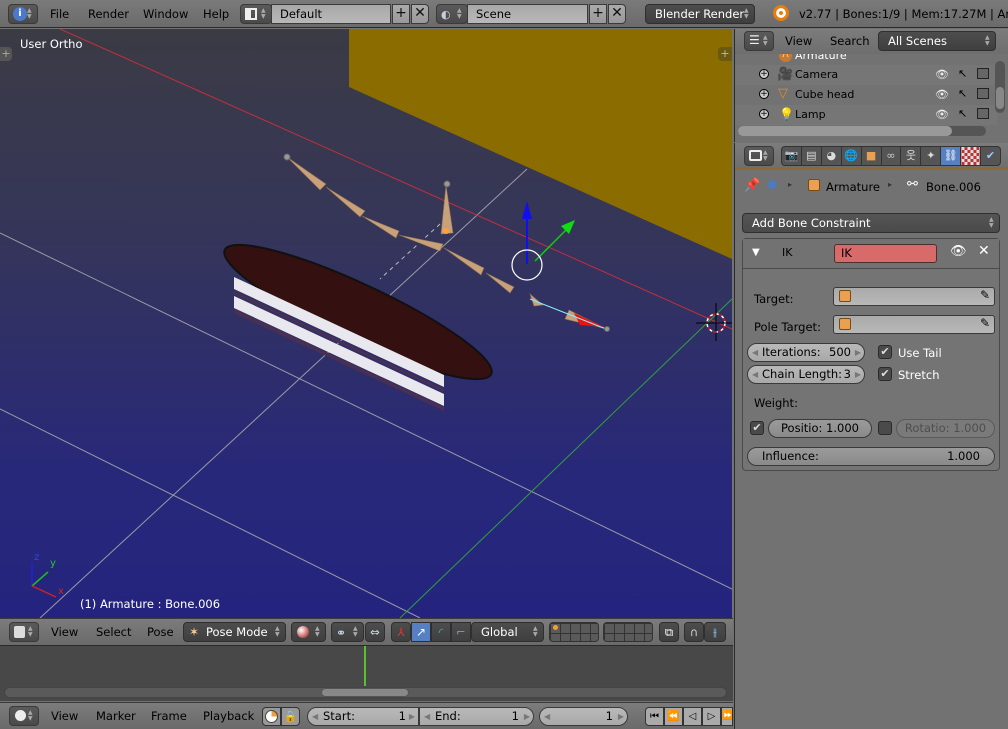 This screenshot has height=729, width=1008. Describe the element at coordinates (892, 156) in the screenshot. I see `tab-constraints-icon: ∞` at that location.